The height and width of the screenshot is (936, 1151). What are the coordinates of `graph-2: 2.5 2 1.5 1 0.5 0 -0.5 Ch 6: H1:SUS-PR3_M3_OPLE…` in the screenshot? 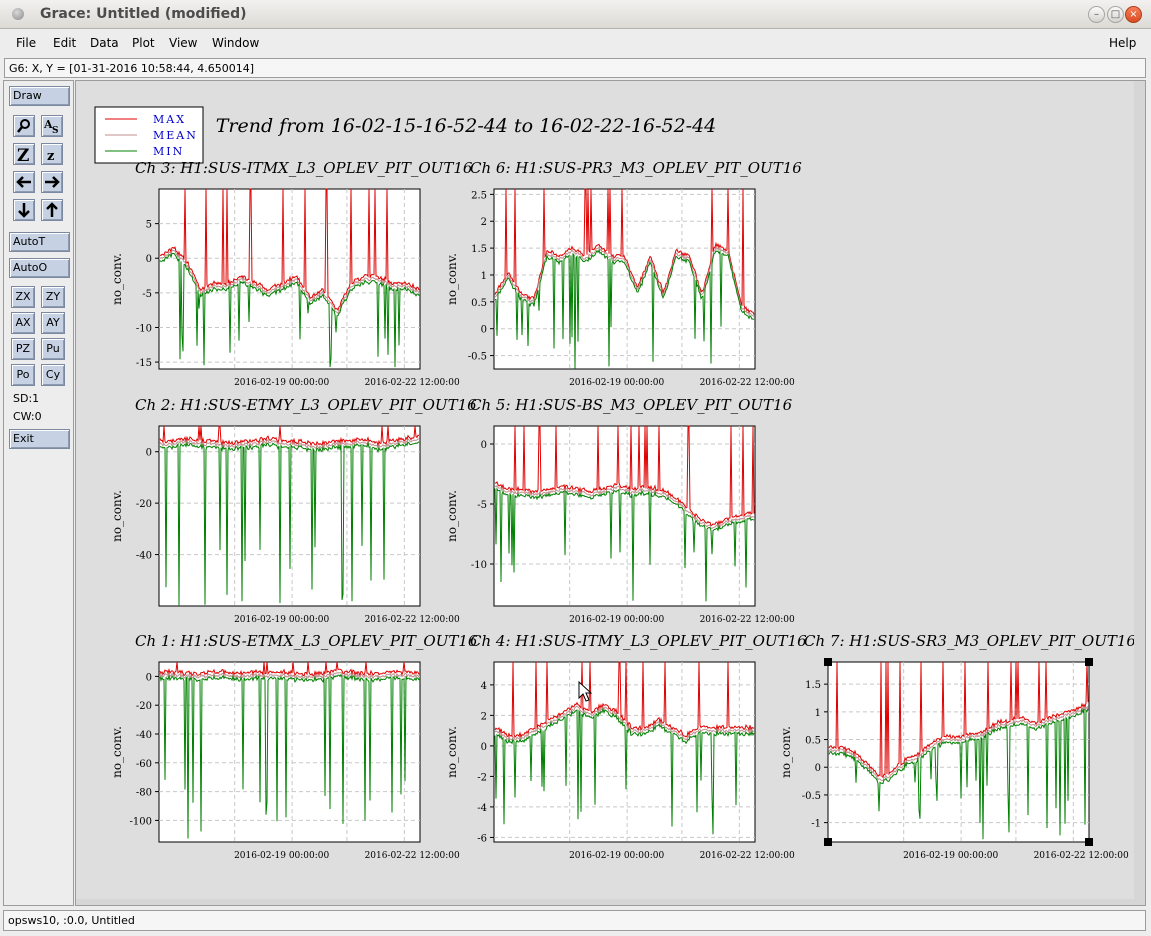 It's located at (623, 273).